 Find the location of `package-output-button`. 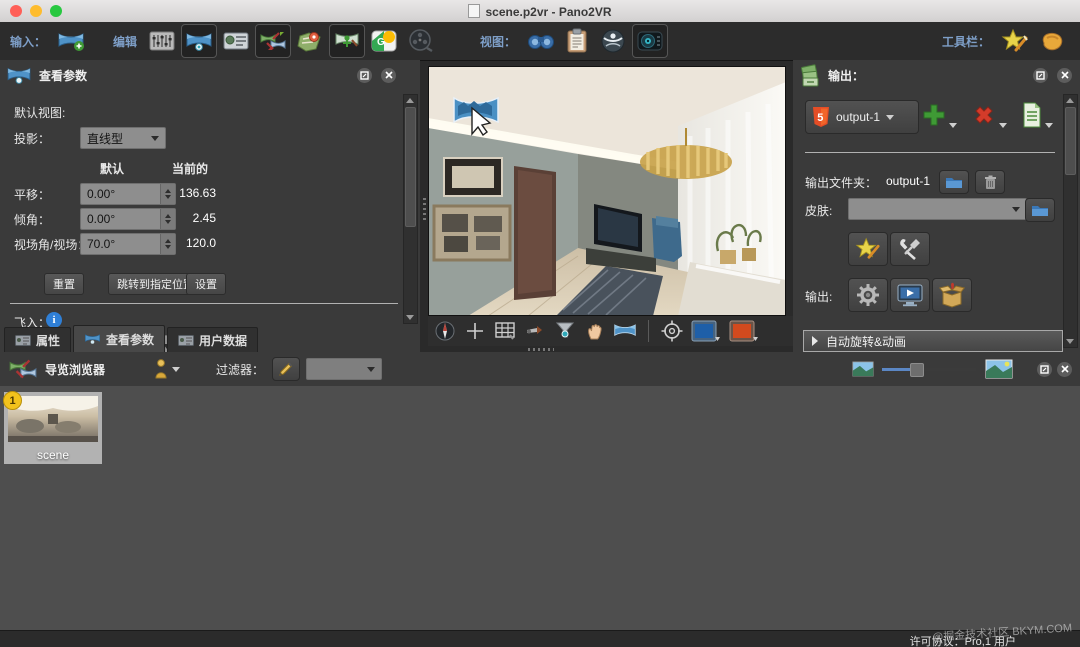

package-output-button is located at coordinates (952, 295).